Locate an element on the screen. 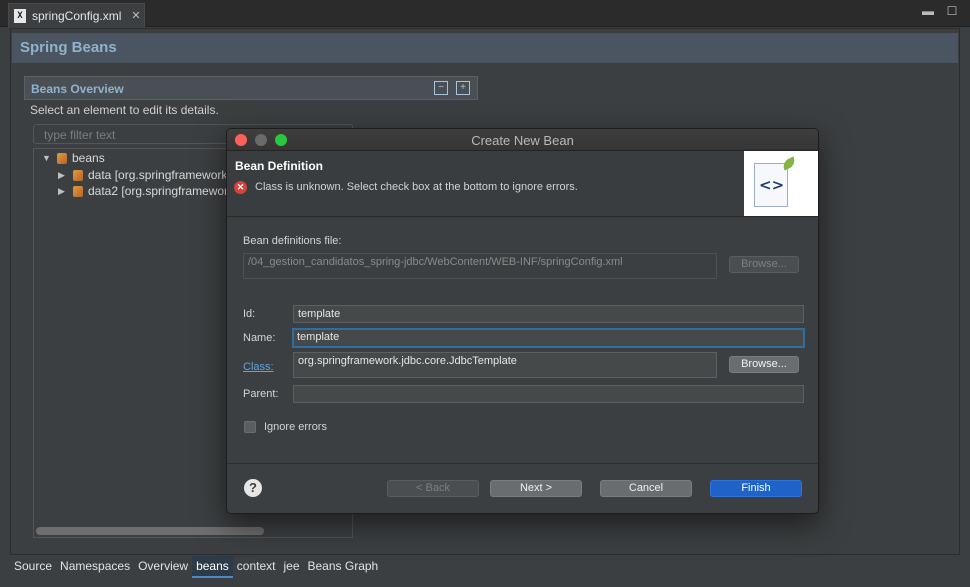  tree-node-root: ▼ beans is located at coordinates (73, 158).